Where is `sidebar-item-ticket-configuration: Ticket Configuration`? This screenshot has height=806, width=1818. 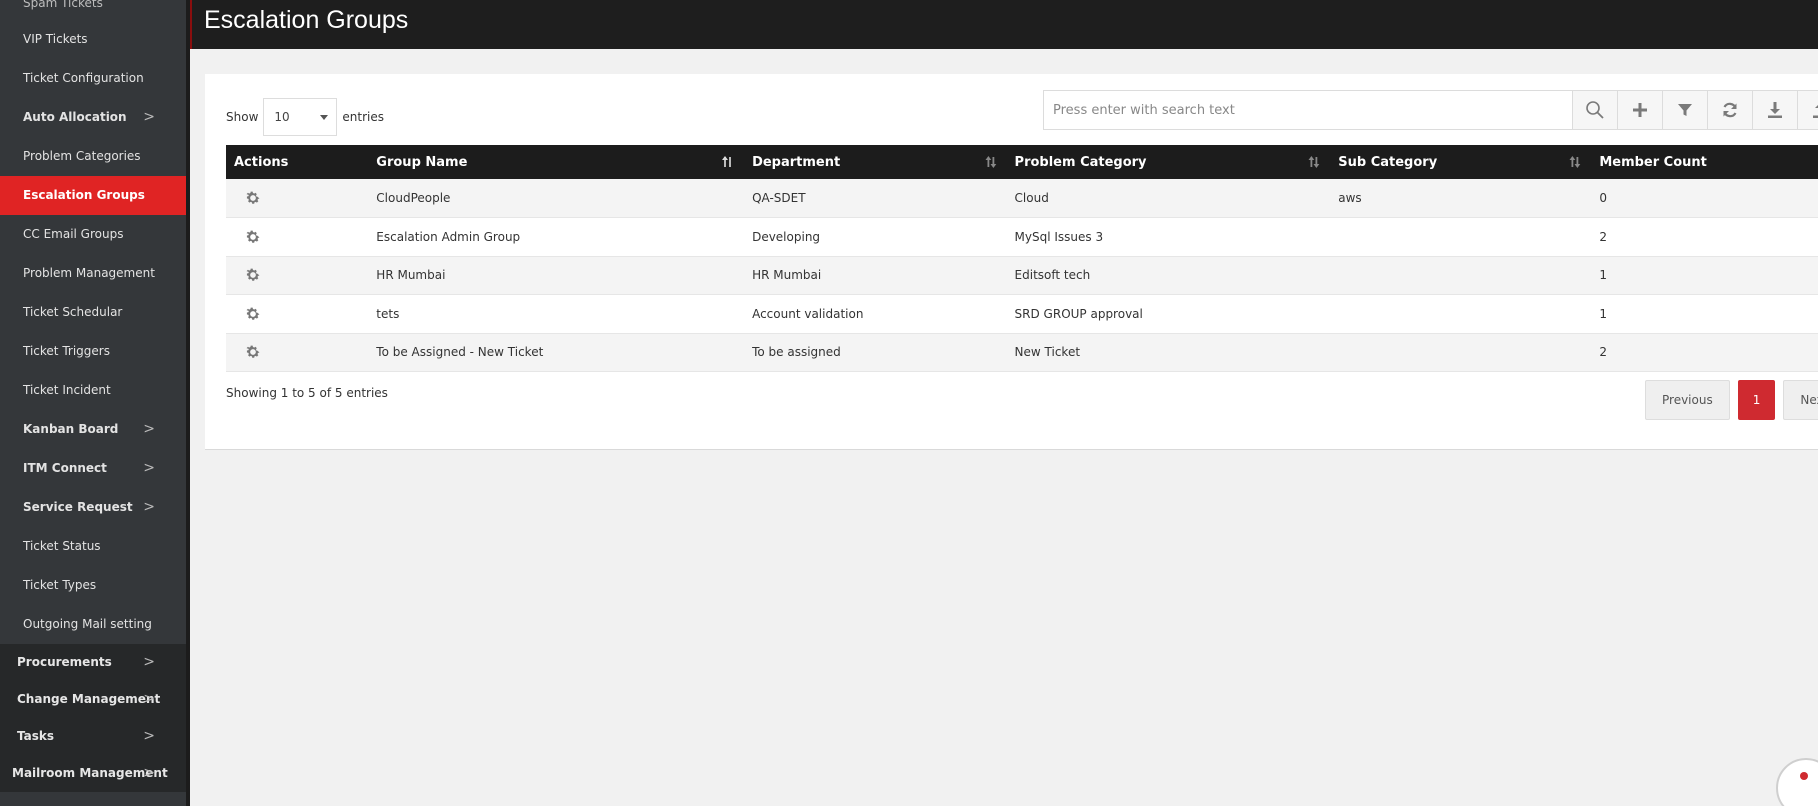
sidebar-item-ticket-configuration: Ticket Configuration is located at coordinates (93, 78).